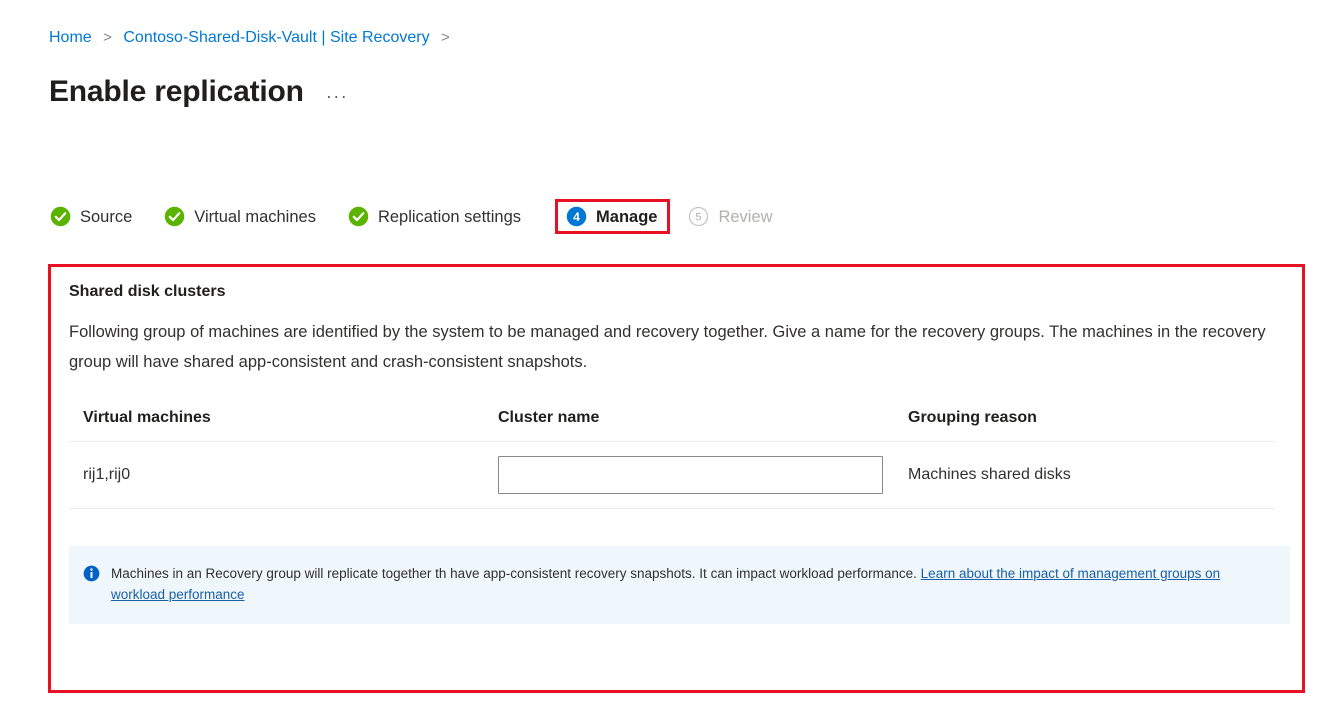 Image resolution: width=1330 pixels, height=712 pixels. Describe the element at coordinates (337, 96) in the screenshot. I see `more-actions-icon: ···` at that location.